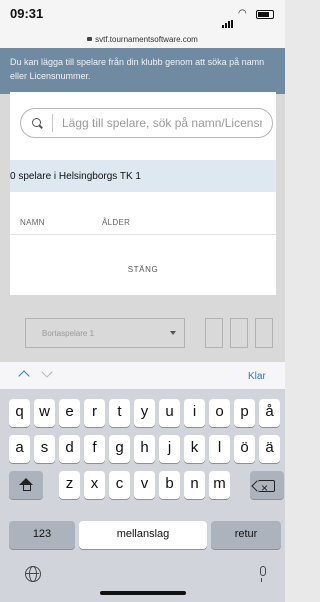  I want to click on backspace-icon, so click(266, 488).